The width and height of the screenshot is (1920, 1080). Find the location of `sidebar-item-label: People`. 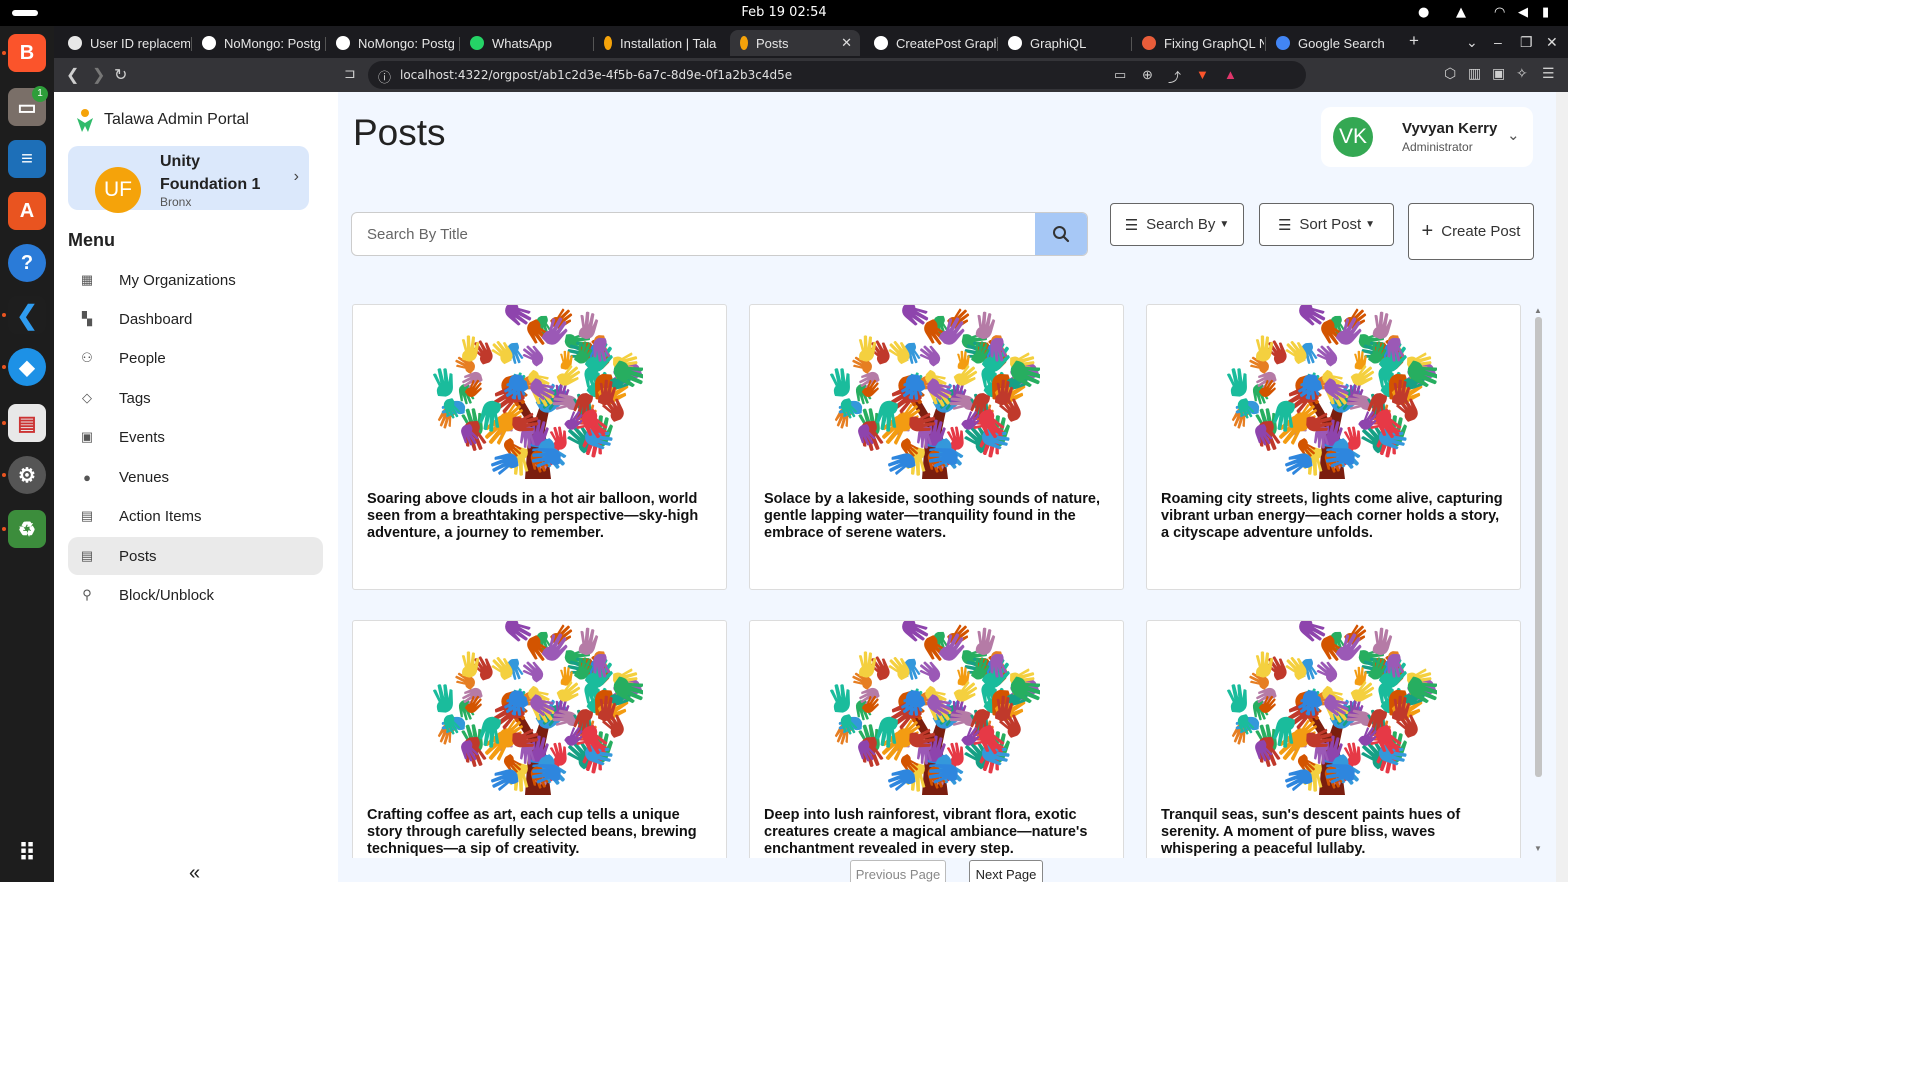

sidebar-item-label: People is located at coordinates (142, 358).